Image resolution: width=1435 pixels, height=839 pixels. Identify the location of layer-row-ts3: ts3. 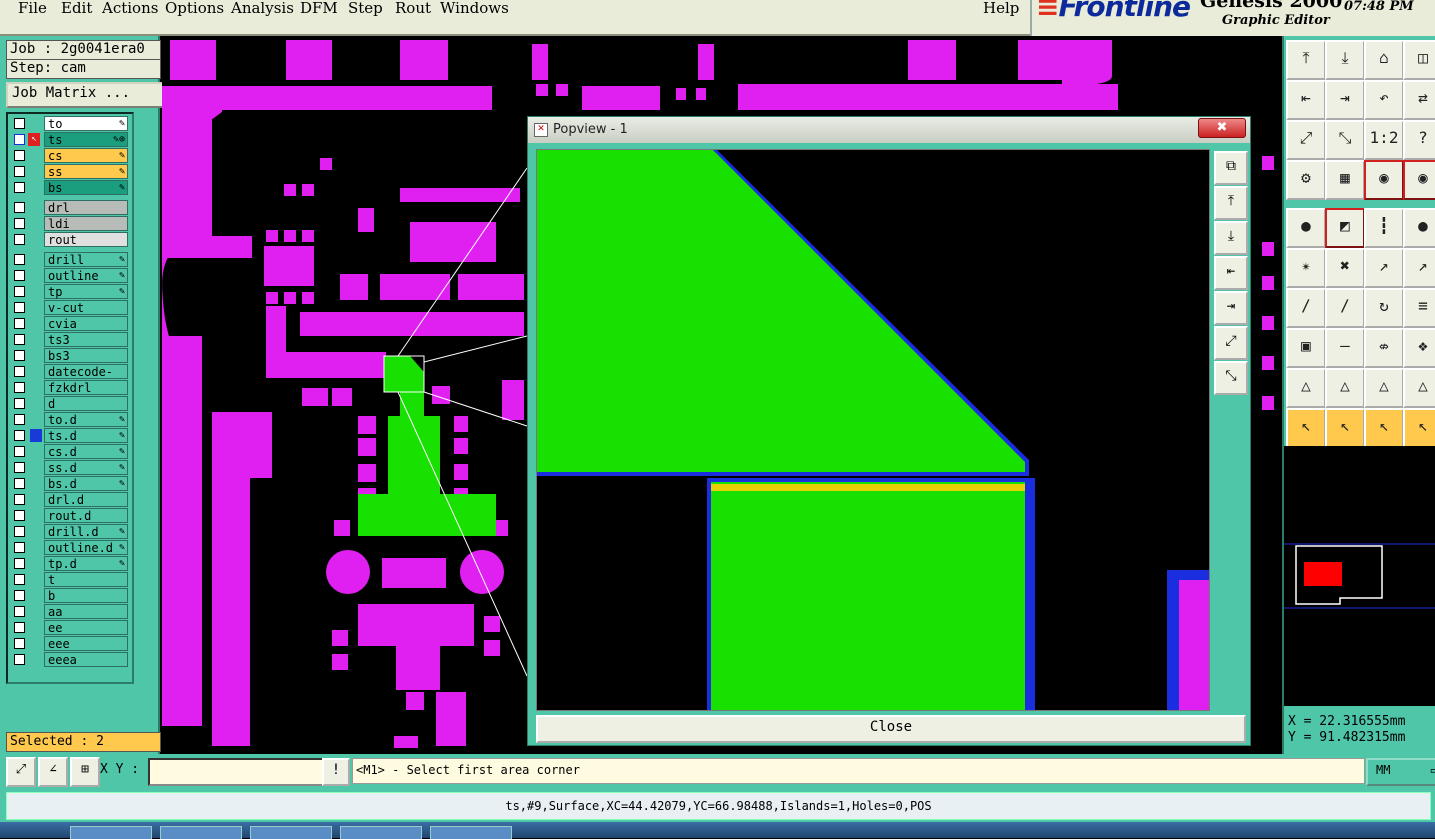
(70, 339).